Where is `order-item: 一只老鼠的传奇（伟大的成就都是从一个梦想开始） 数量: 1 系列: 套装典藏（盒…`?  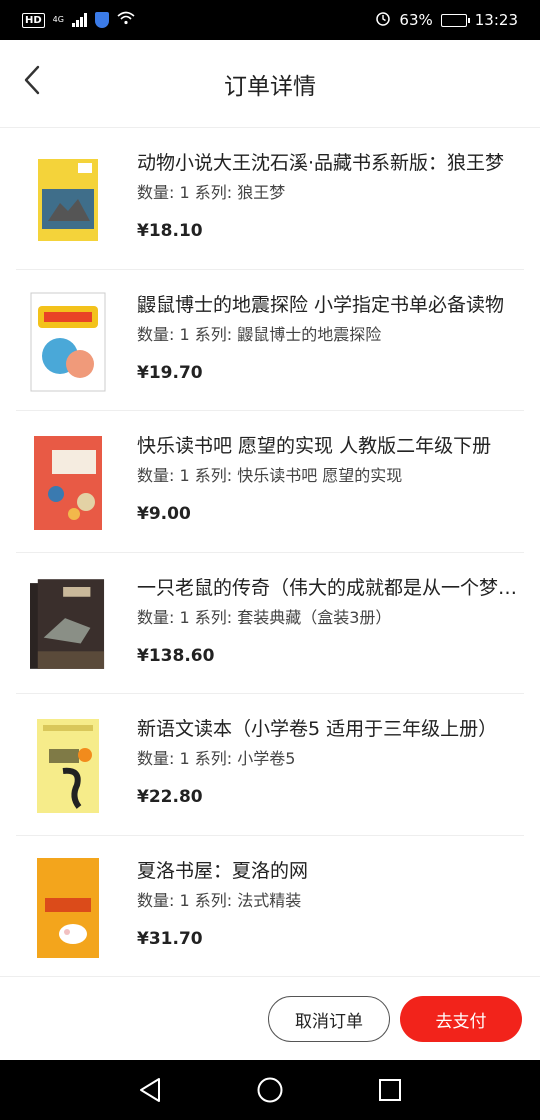
order-item: 一只老鼠的传奇（伟大的成就都是从一个梦想开始） 数量: 1 系列: 套装典藏（盒… is located at coordinates (270, 624).